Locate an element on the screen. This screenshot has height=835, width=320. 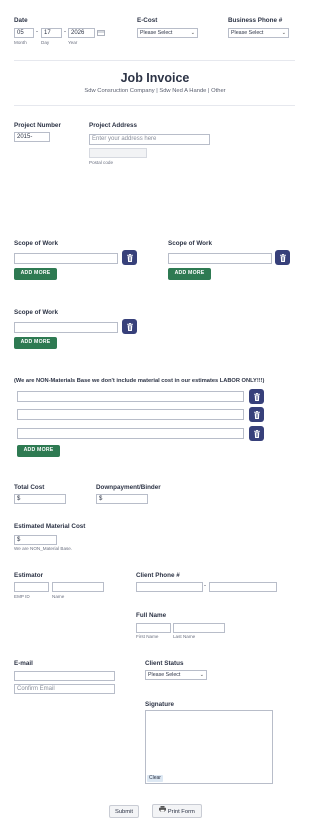
calendar-icon is located at coordinates (101, 33).